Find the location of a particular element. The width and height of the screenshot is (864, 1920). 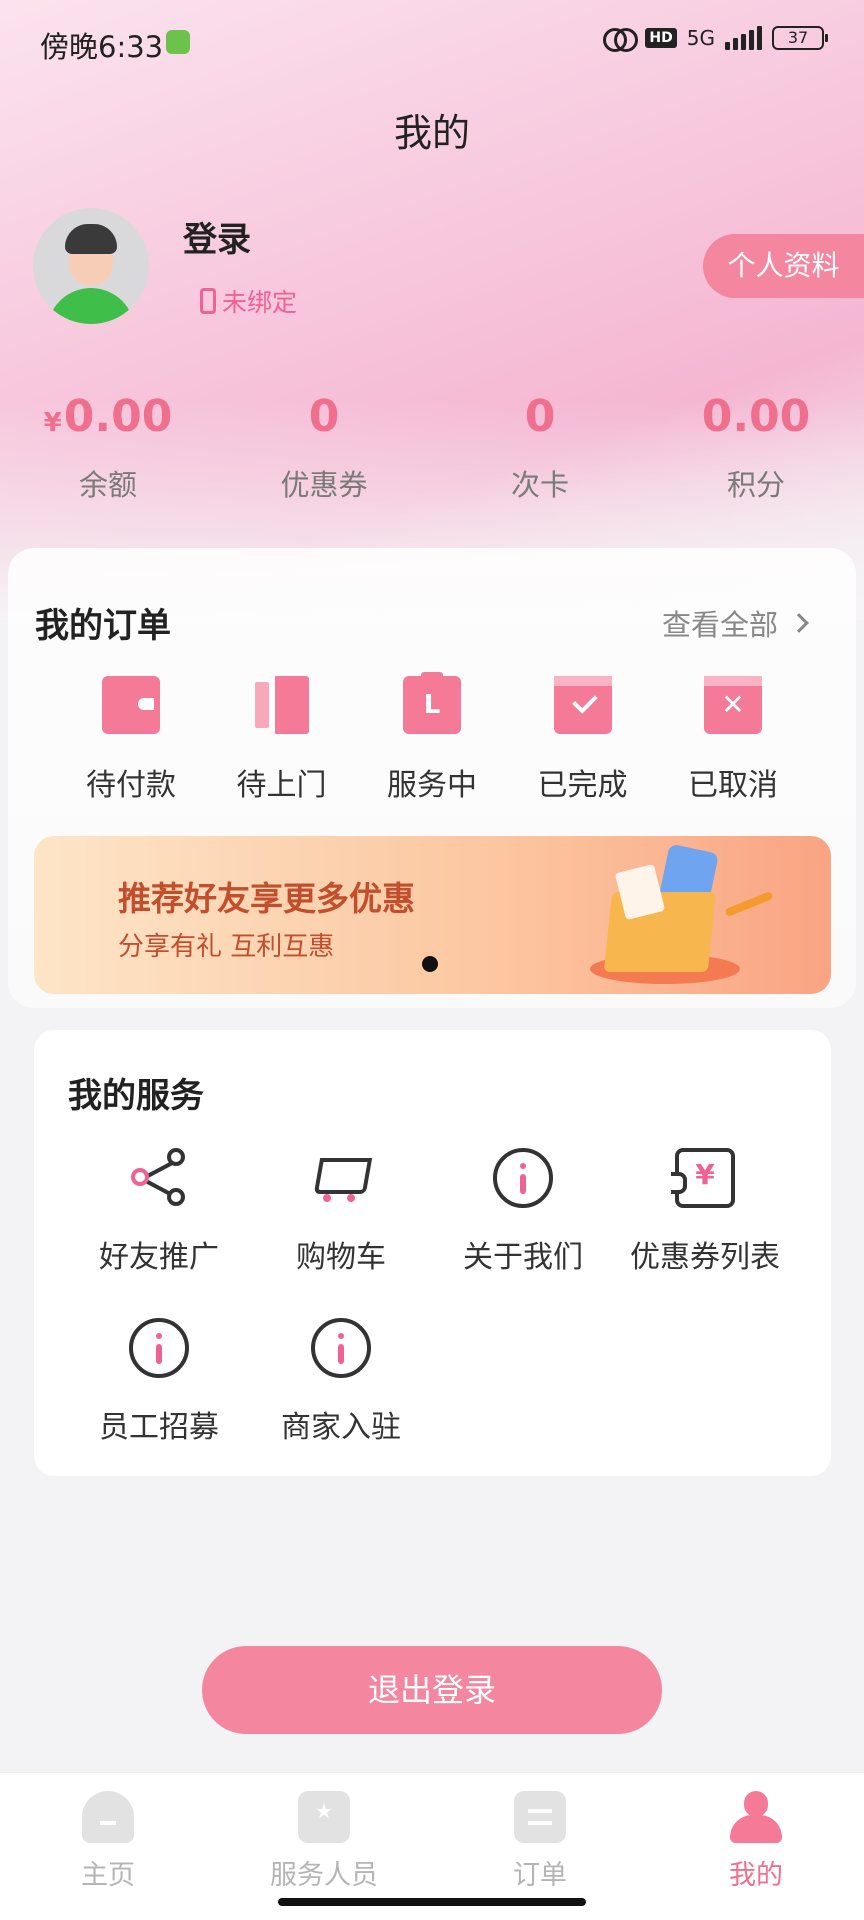

hd-badge: HD is located at coordinates (661, 38).